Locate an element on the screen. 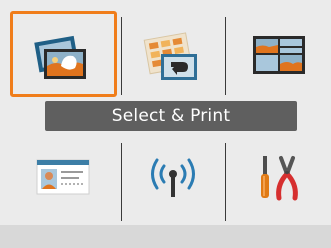  footer-bar is located at coordinates (165, 236).